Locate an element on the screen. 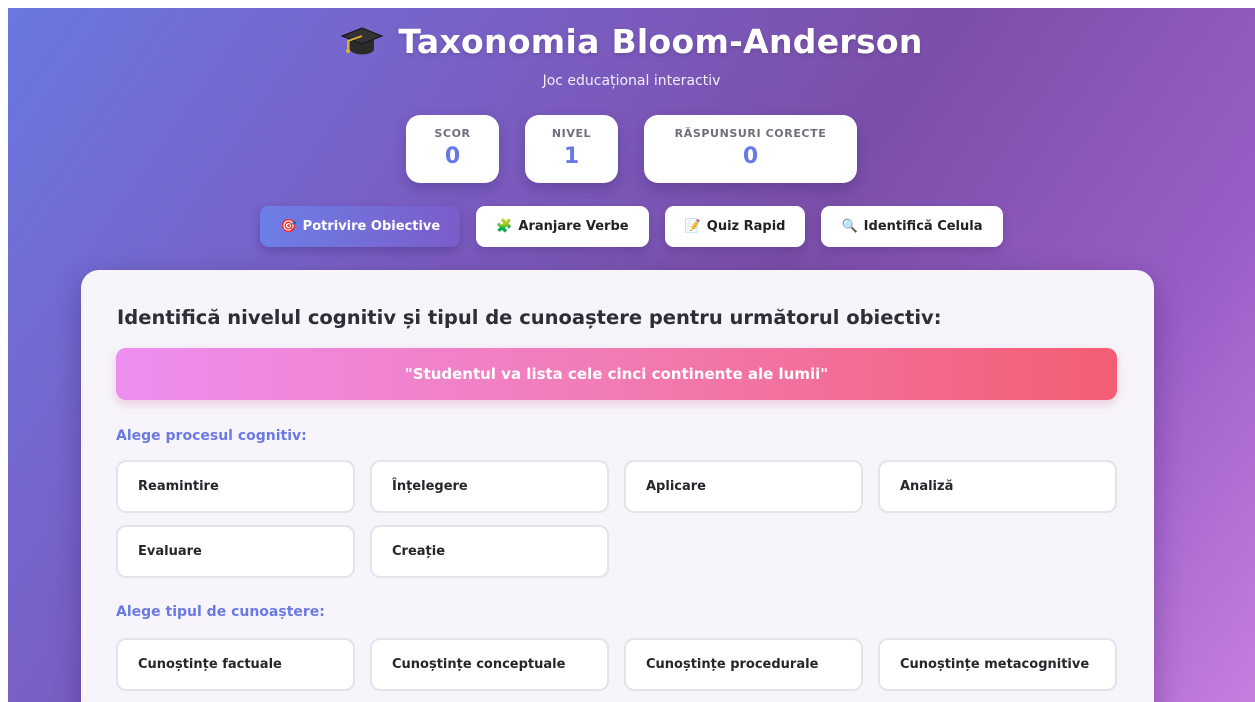  graduation-cap-icon is located at coordinates (362, 40).